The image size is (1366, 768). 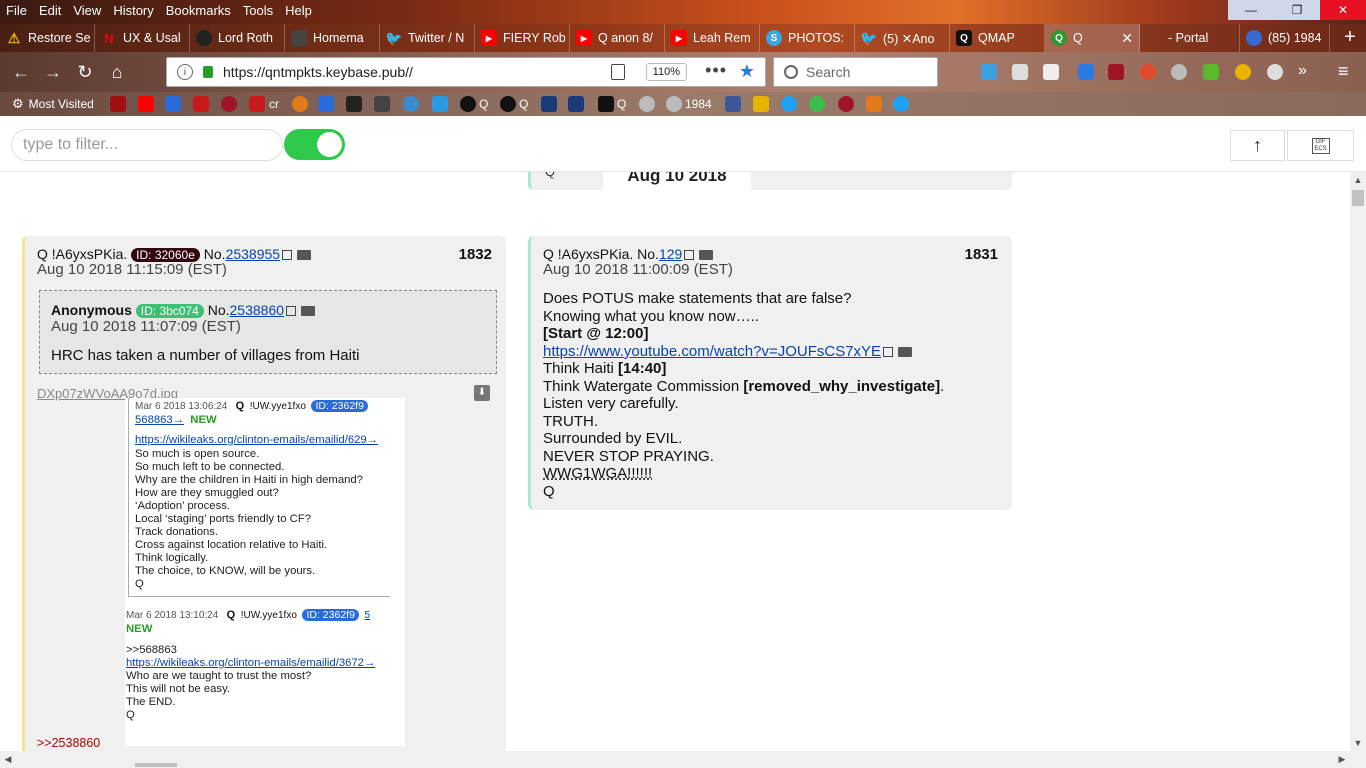 I want to click on bookmark-cr: cr, so click(x=264, y=104).